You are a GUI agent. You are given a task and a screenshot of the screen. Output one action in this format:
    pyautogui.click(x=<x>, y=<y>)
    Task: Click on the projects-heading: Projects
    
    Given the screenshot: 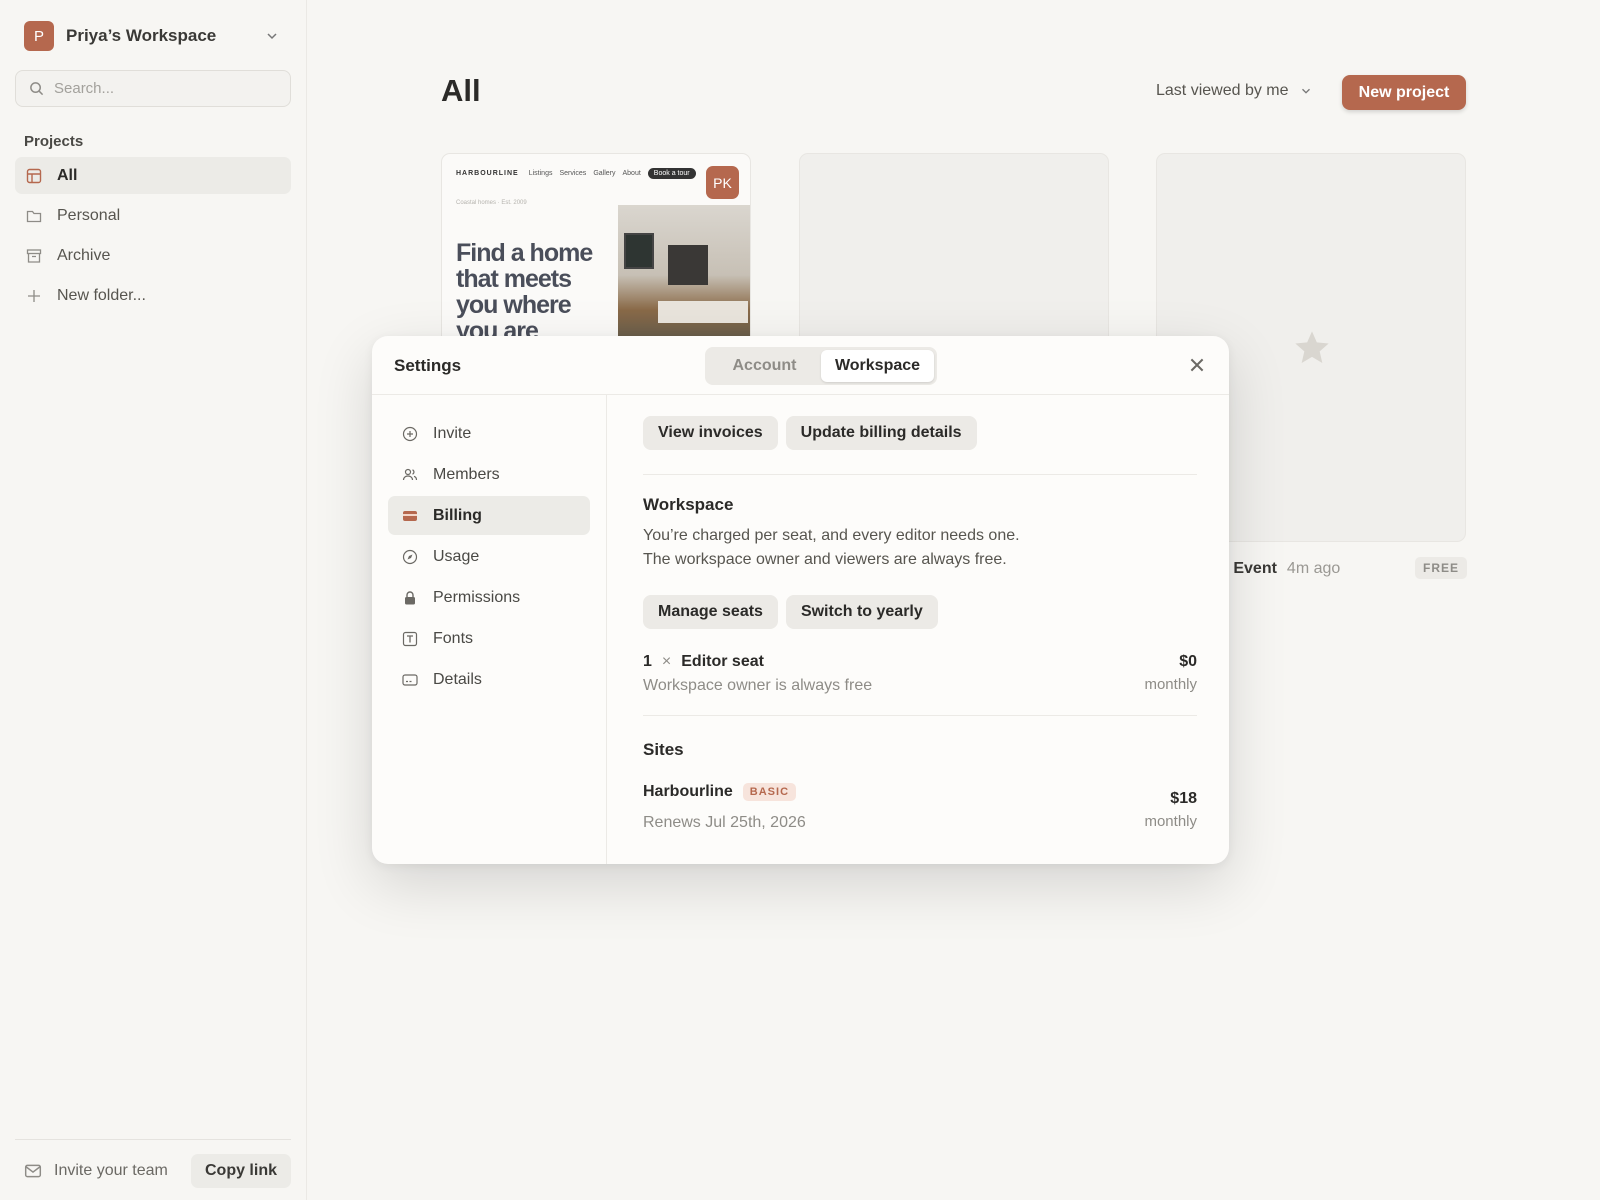 What is the action you would take?
    pyautogui.click(x=54, y=141)
    